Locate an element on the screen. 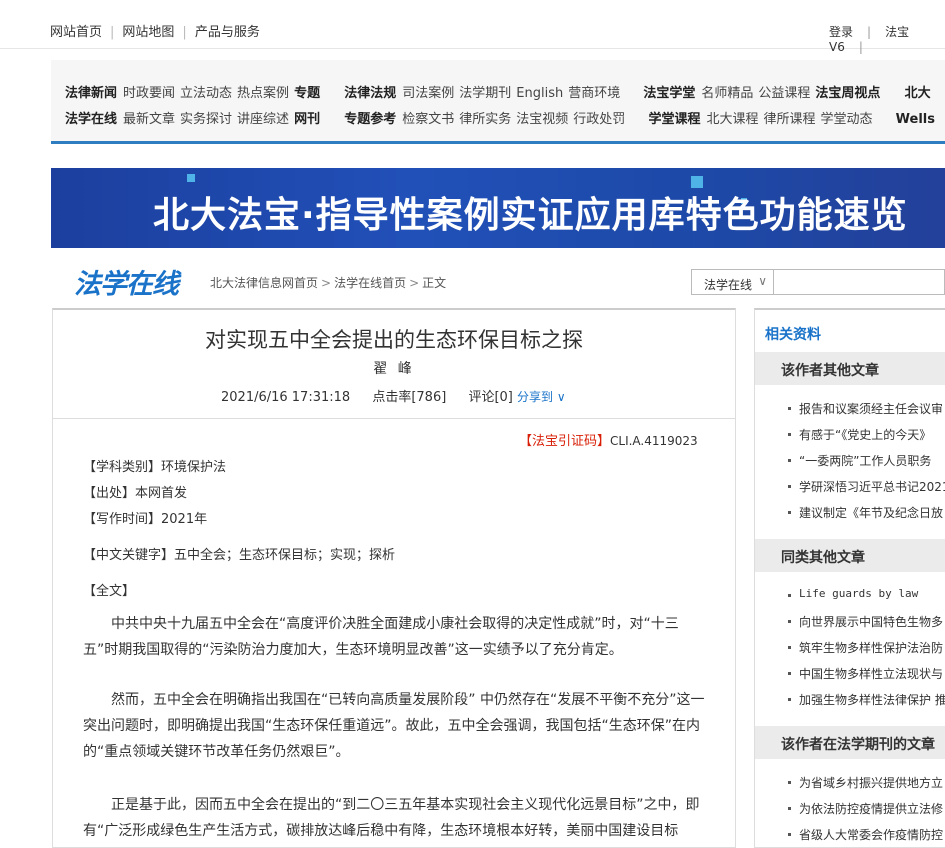 Image resolution: width=945 pixels, height=848 pixels. nav-head: Wells is located at coordinates (915, 119).